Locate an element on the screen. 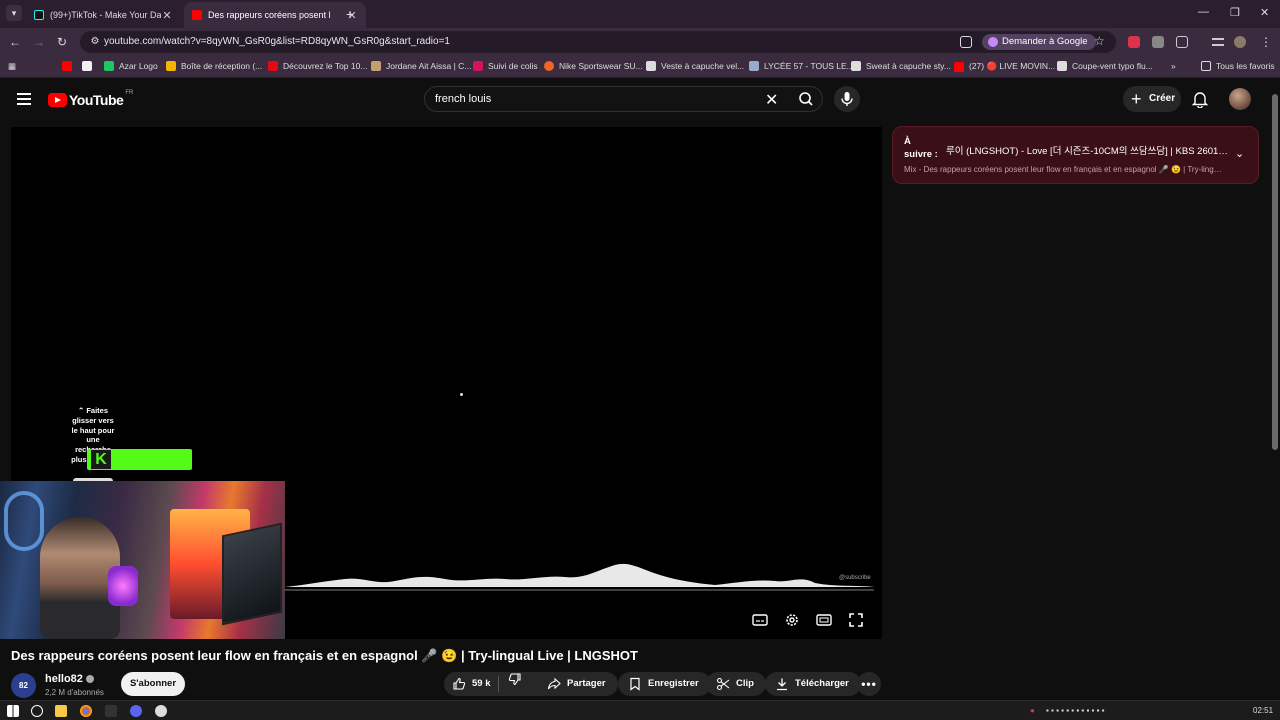 This screenshot has width=1280, height=720. gear-icon is located at coordinates (792, 620).